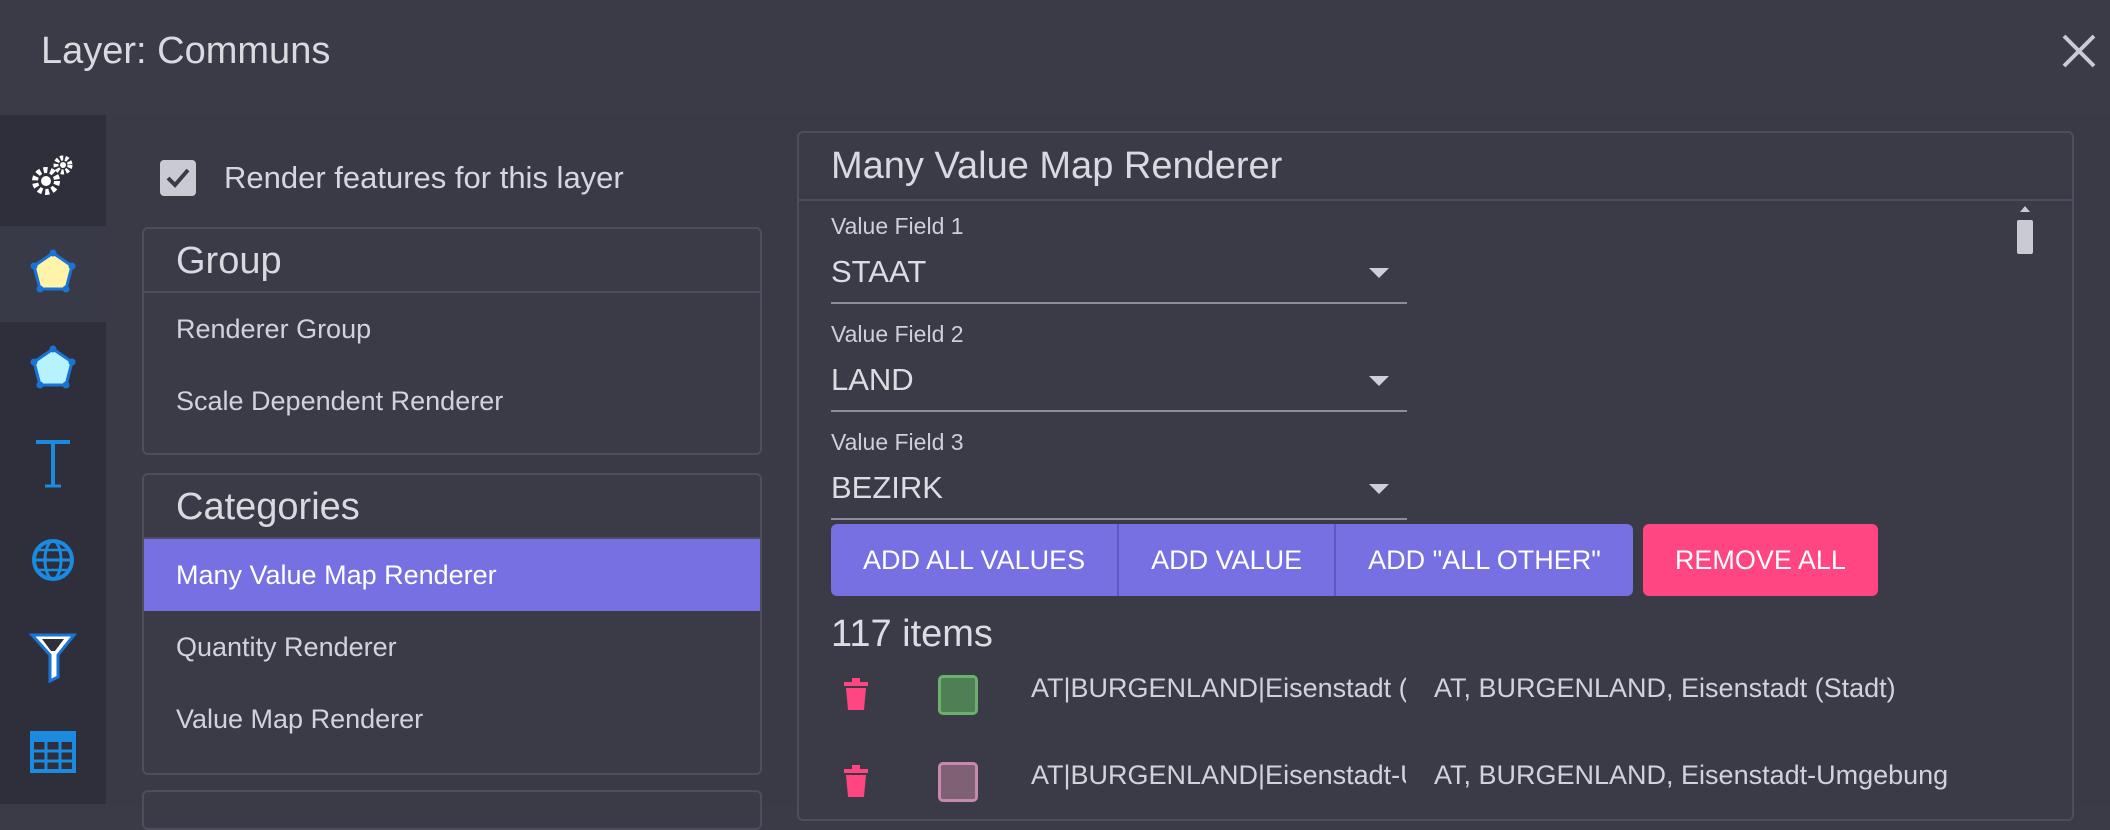 The image size is (2110, 830). Describe the element at coordinates (1483, 560) in the screenshot. I see `add-all-other-button: ADD "ALL OTHER"` at that location.